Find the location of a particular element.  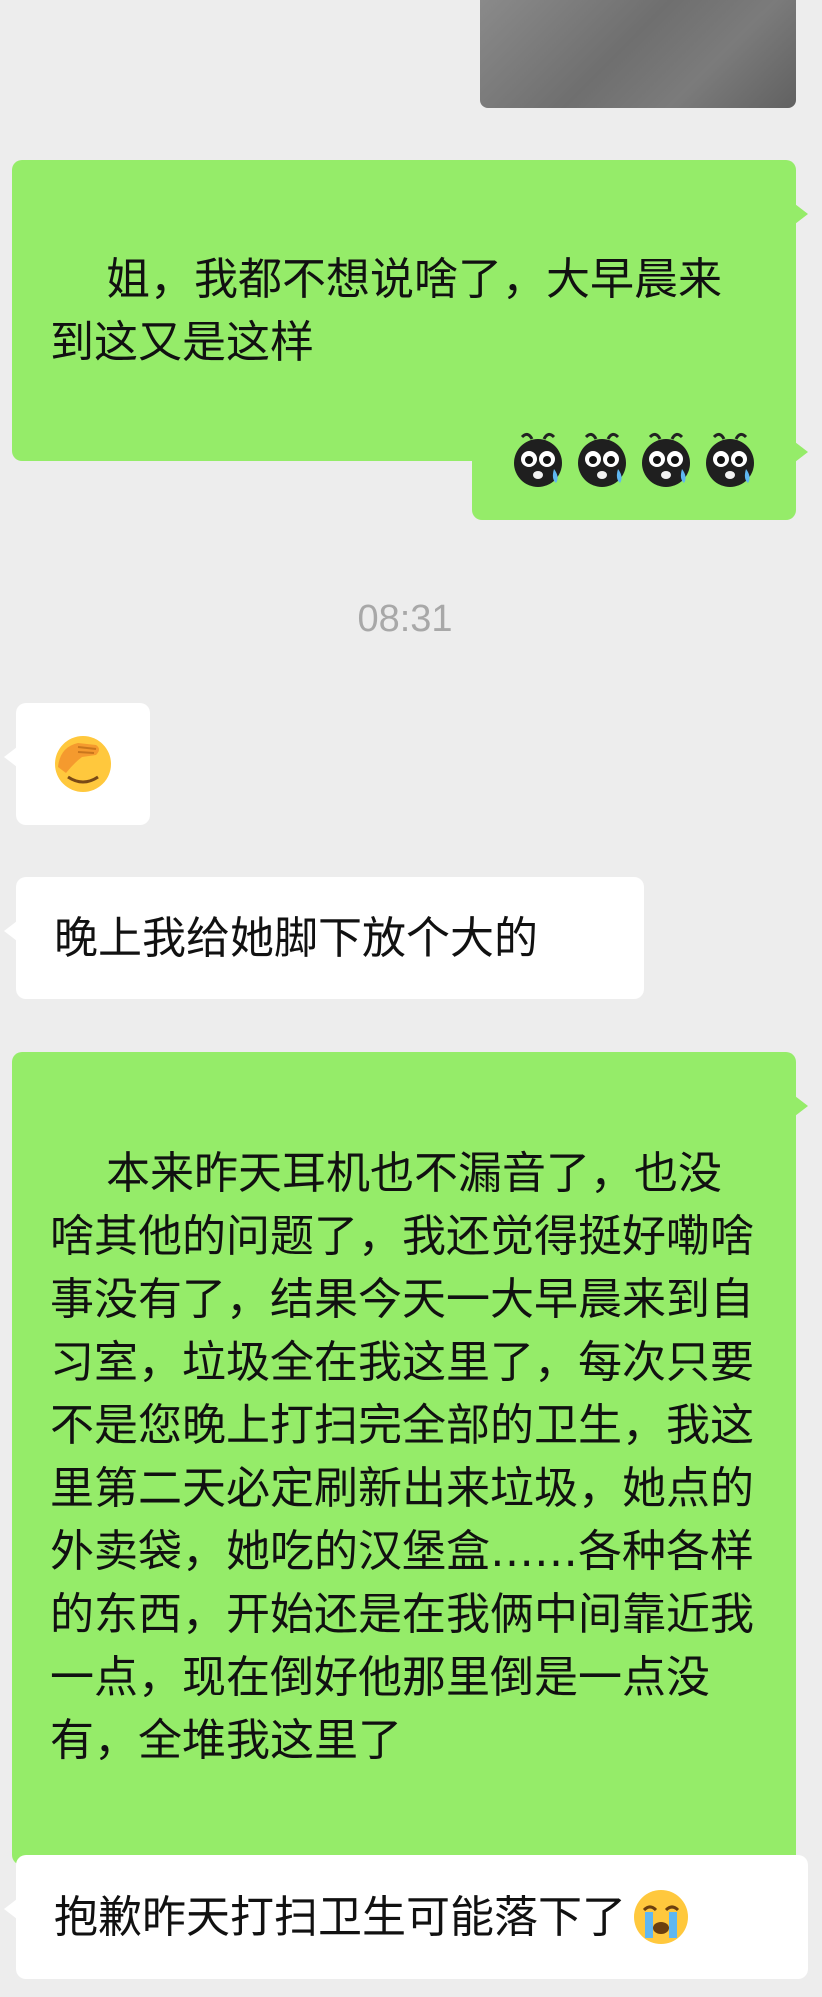

received-message-bubble: 抱歉昨天打扫卫生可能落下了 is located at coordinates (406, 1917).